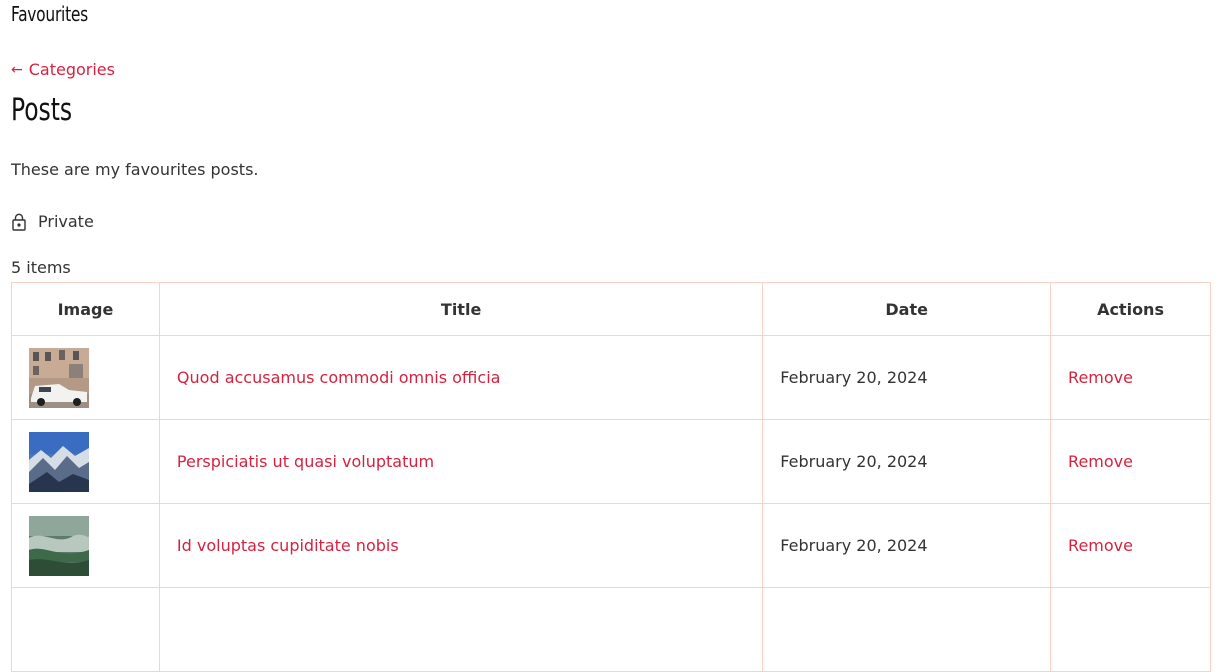  What do you see at coordinates (461, 461) in the screenshot?
I see `title-cell: Perspiciatis ut quasi voluptatum` at bounding box center [461, 461].